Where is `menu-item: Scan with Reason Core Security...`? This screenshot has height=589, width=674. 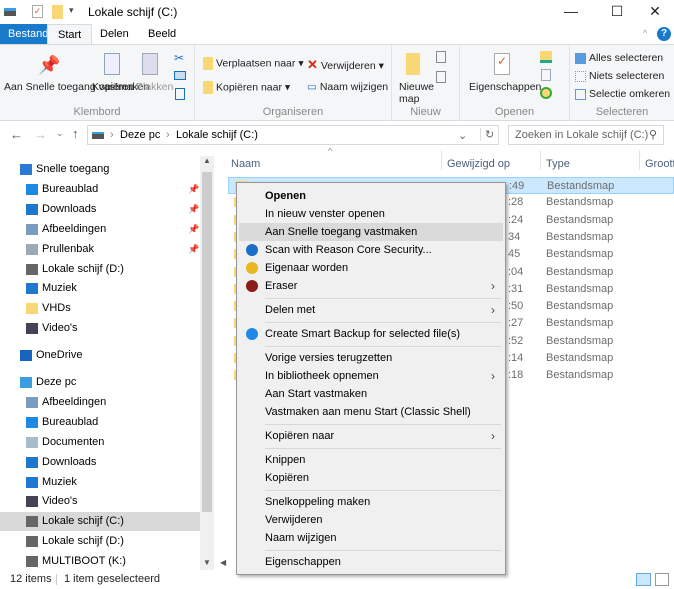
menu-item: Scan with Reason Core Security... is located at coordinates (371, 250).